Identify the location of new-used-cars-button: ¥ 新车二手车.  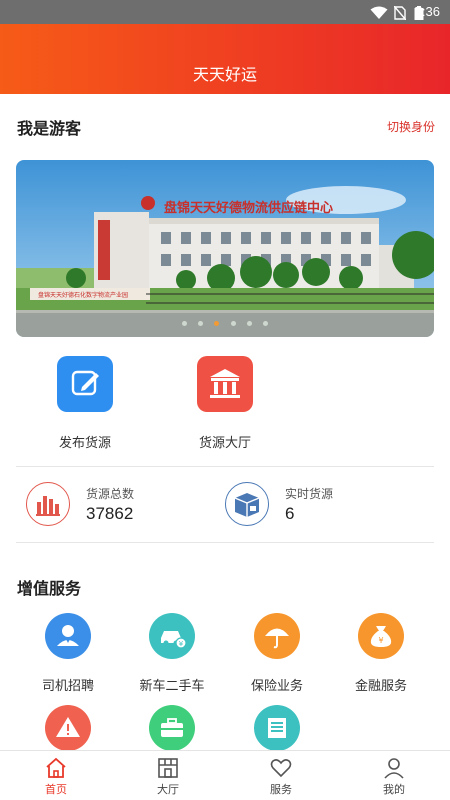
(172, 653).